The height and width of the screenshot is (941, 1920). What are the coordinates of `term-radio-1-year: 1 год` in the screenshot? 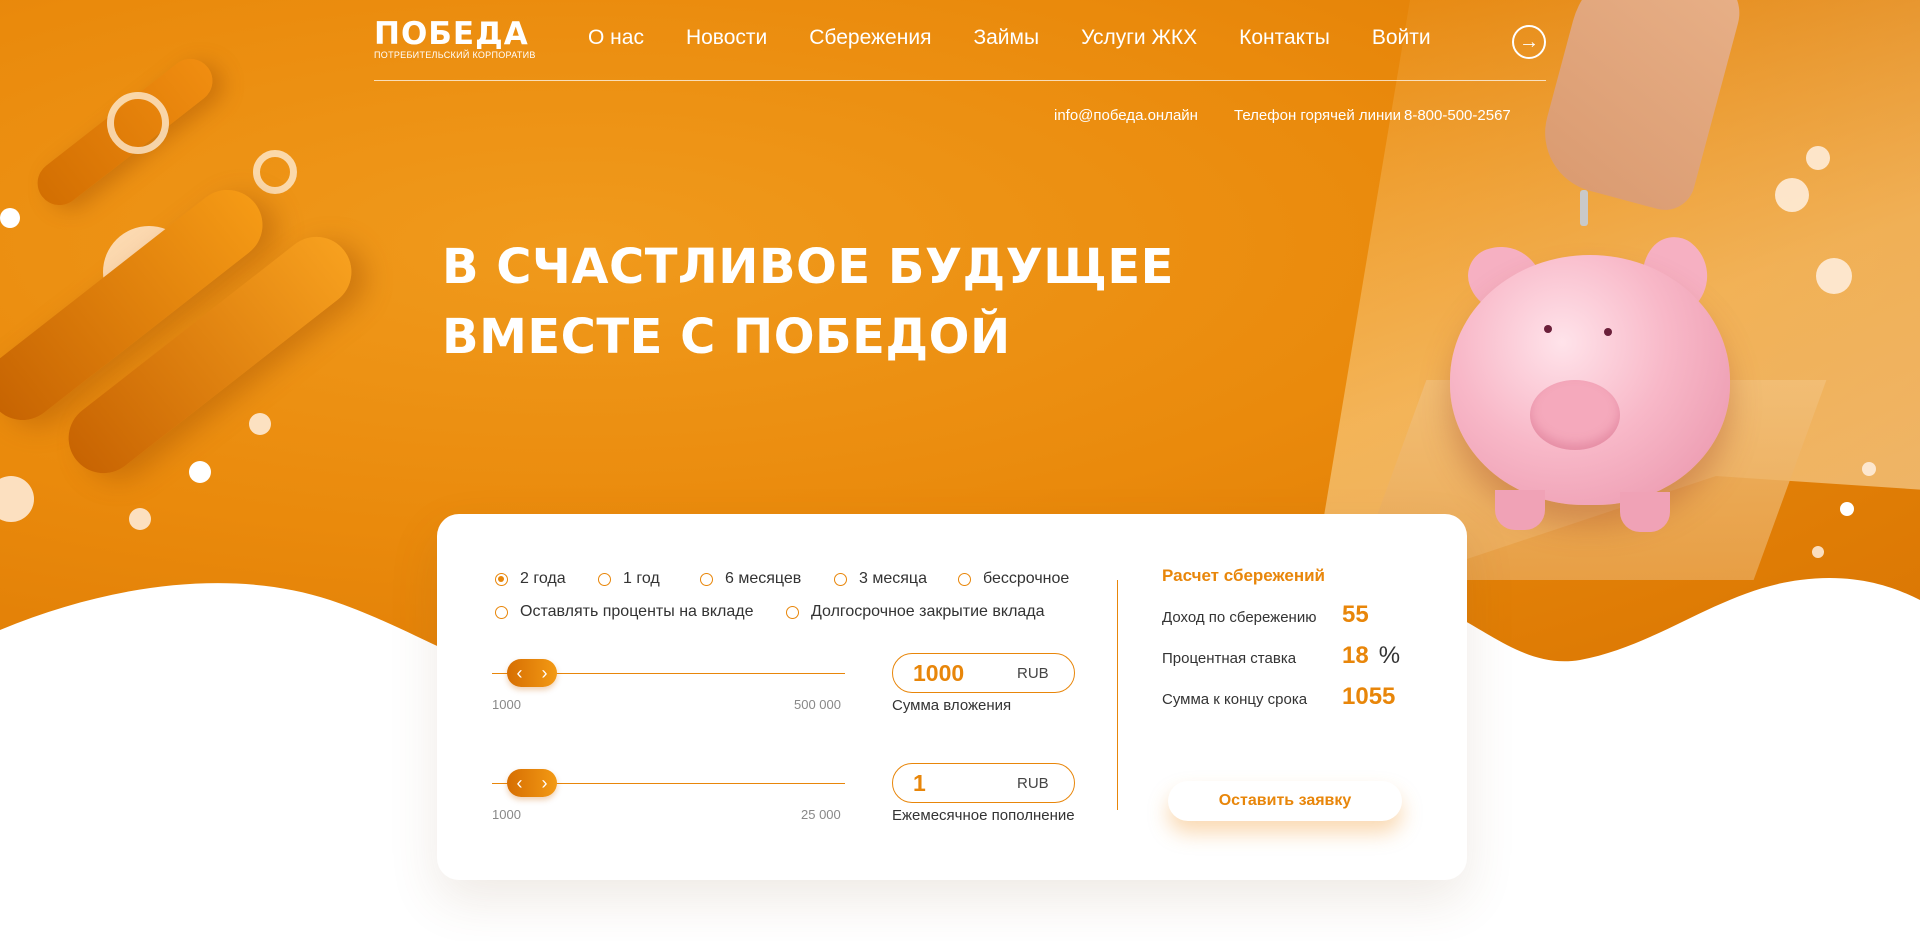 It's located at (649, 579).